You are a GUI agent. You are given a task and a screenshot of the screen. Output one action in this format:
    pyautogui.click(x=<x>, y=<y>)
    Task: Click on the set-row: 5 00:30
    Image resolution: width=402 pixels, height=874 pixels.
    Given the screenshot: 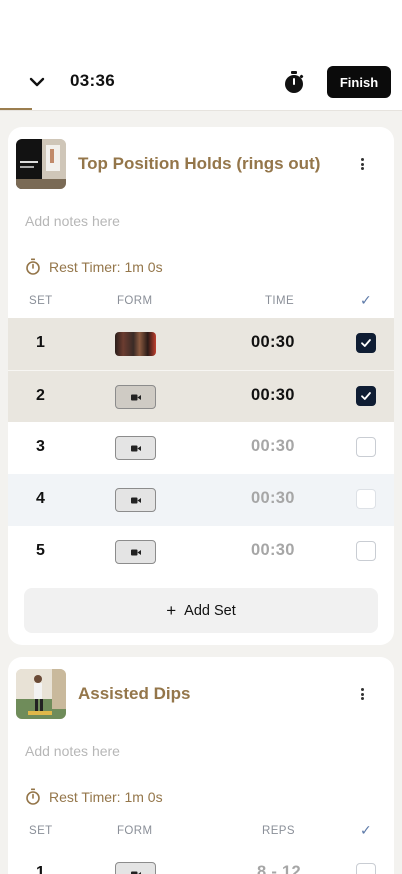 What is the action you would take?
    pyautogui.click(x=201, y=552)
    